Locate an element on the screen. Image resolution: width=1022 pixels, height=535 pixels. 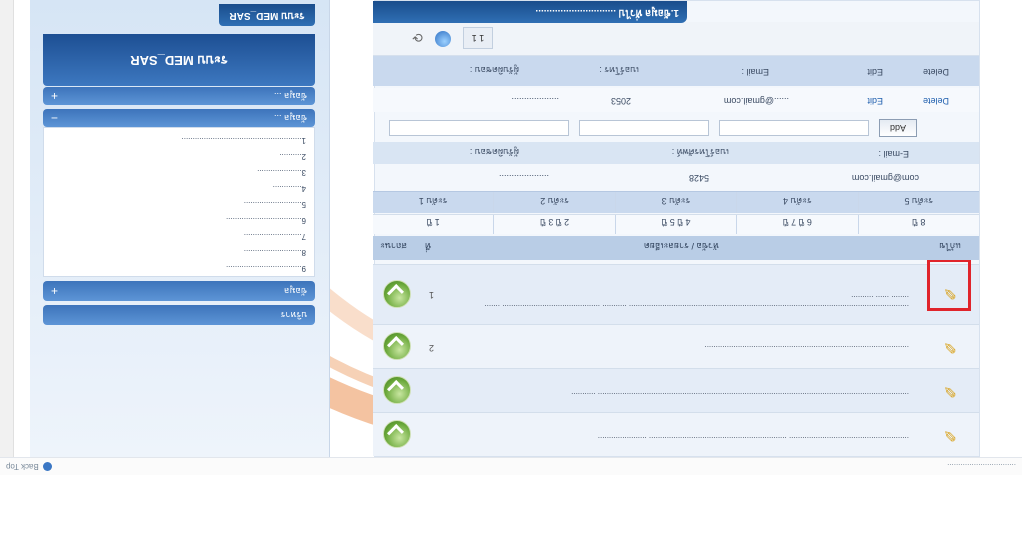
grid-cell: ระดับ 3 is located at coordinates (675, 202).